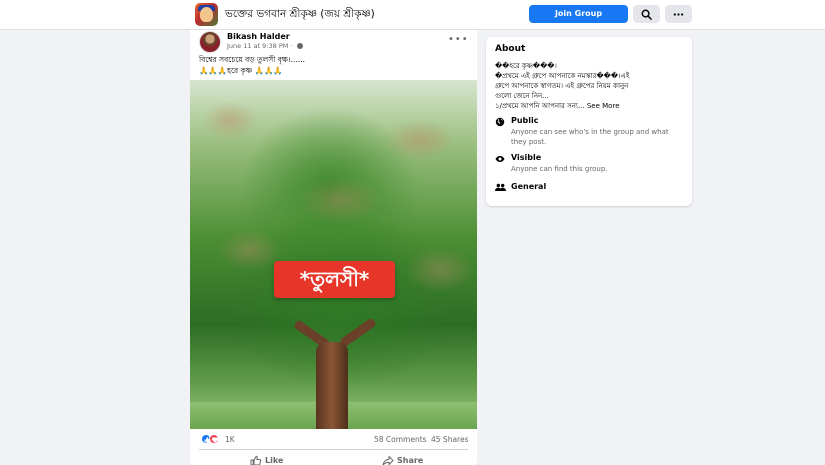 The width and height of the screenshot is (825, 465). I want to click on more-options-button, so click(678, 14).